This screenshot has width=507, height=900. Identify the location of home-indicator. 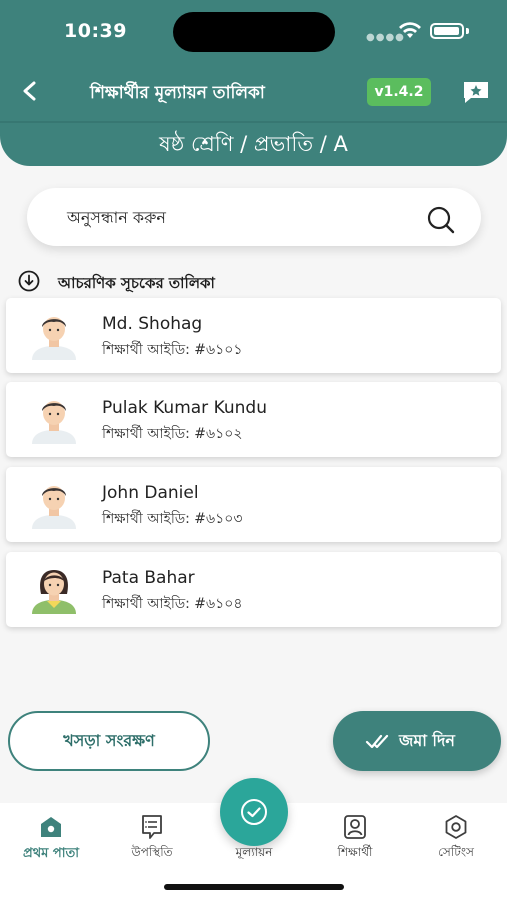
(254, 887).